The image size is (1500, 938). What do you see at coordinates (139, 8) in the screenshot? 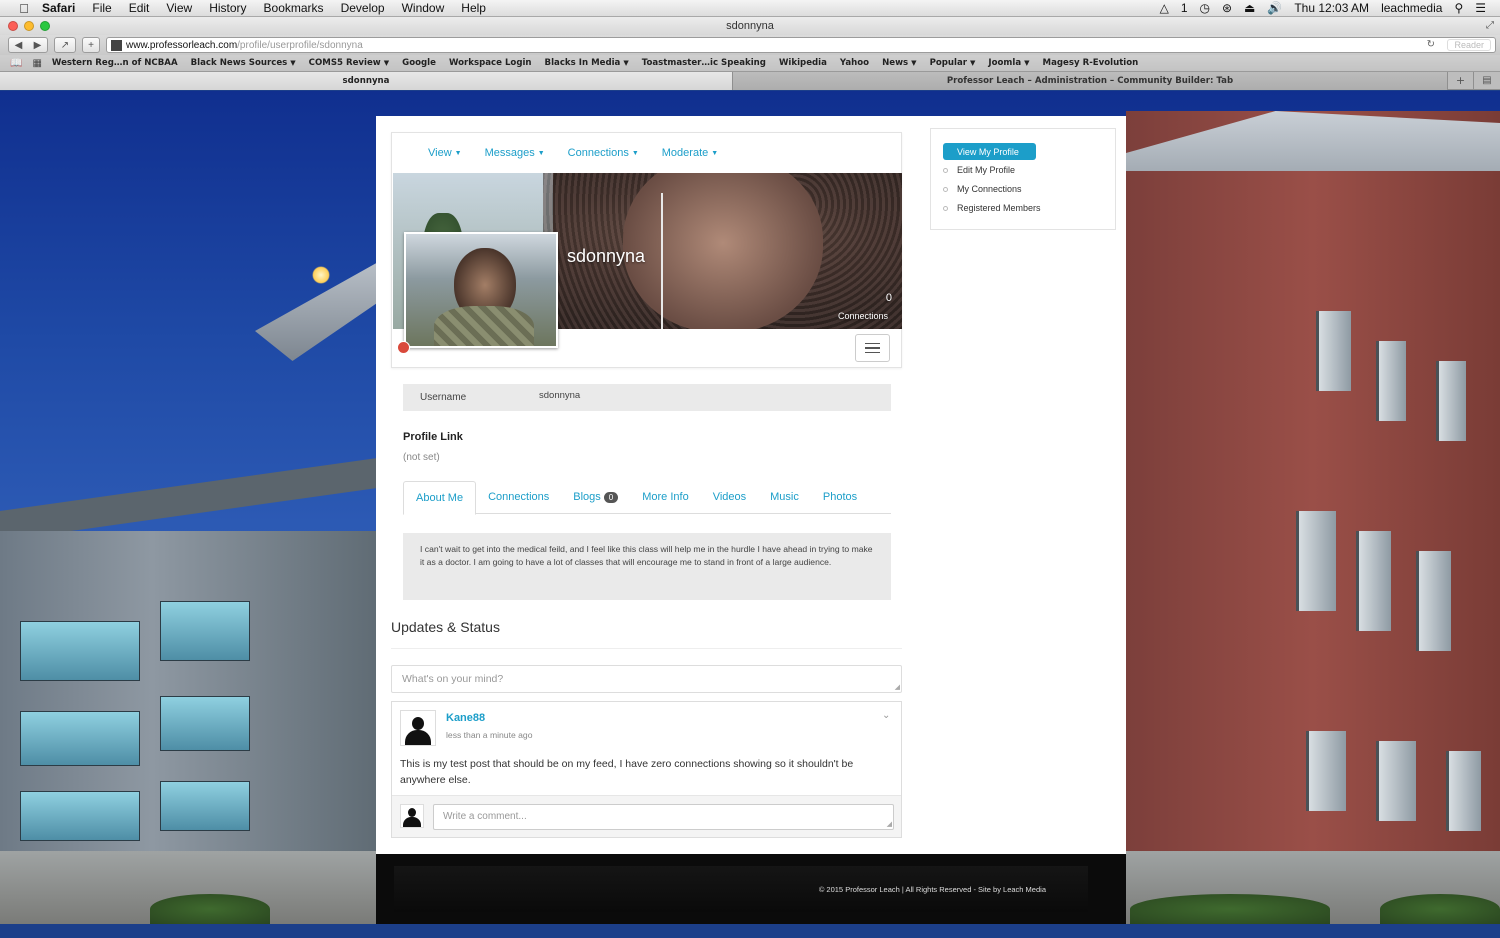
I see `menu-edit: Edit` at bounding box center [139, 8].